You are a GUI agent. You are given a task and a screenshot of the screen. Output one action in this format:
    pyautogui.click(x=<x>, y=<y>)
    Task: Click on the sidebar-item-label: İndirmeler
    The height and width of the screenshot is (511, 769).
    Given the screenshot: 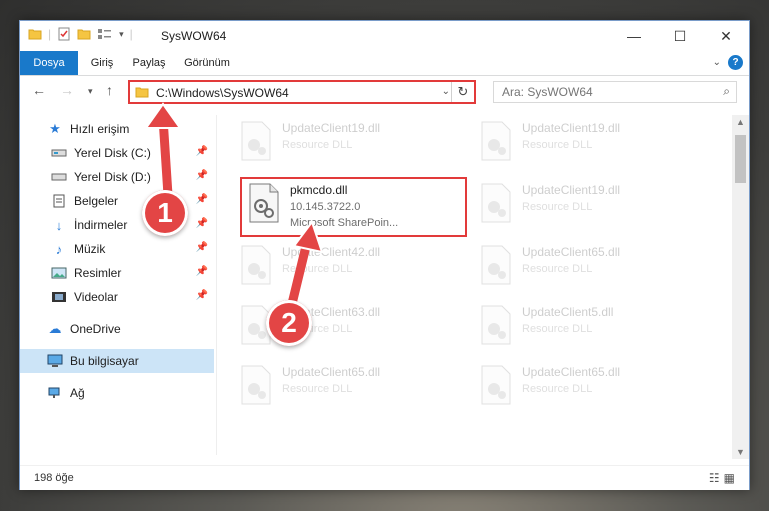 What is the action you would take?
    pyautogui.click(x=101, y=225)
    